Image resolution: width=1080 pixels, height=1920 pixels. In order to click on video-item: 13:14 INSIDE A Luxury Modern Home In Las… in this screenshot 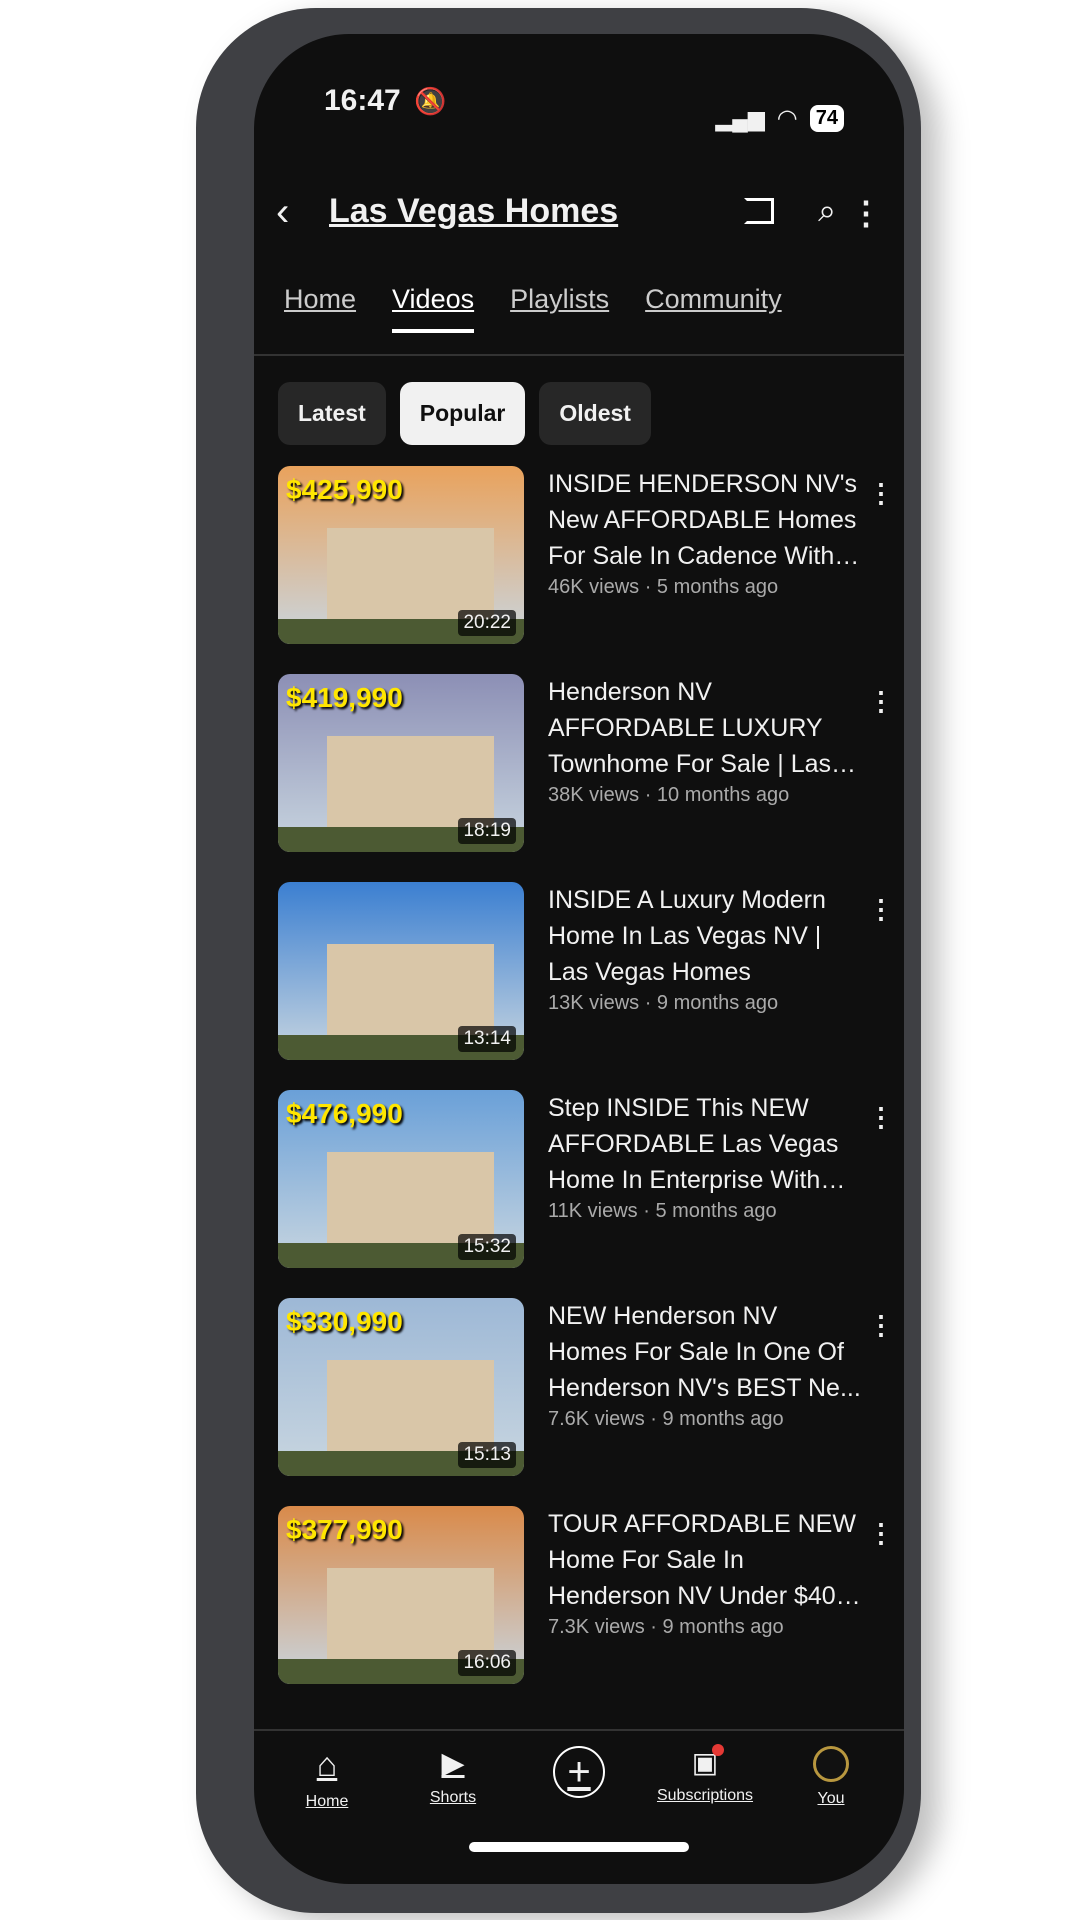, I will do `click(586, 986)`.